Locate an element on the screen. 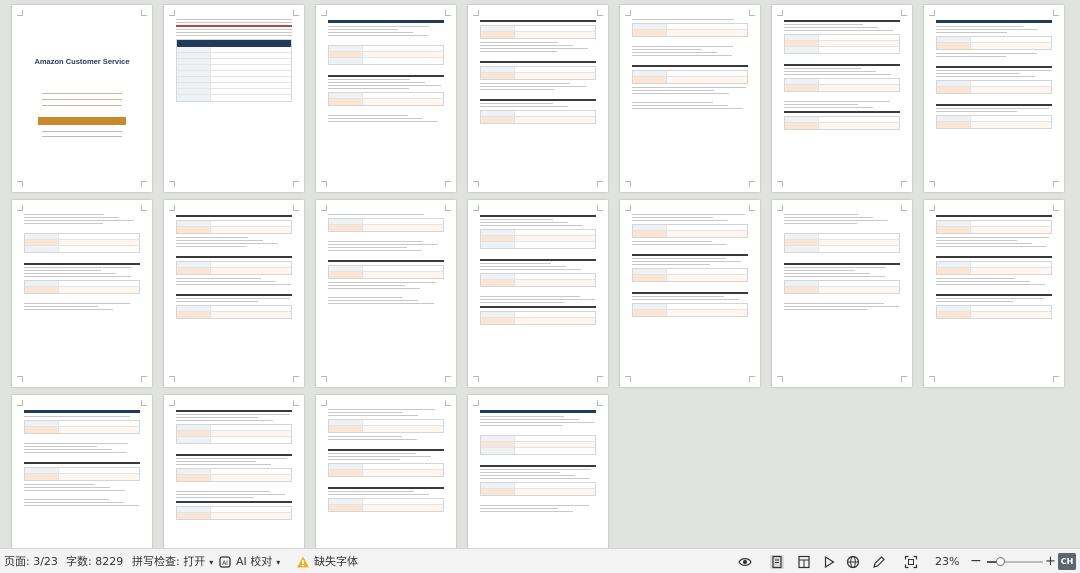 The image size is (1080, 573). play-icon is located at coordinates (829, 562).